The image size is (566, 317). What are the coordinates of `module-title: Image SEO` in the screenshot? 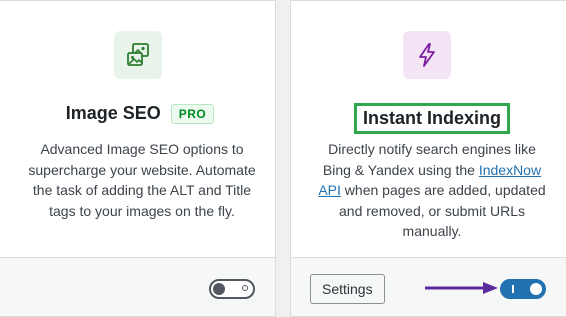 It's located at (113, 113).